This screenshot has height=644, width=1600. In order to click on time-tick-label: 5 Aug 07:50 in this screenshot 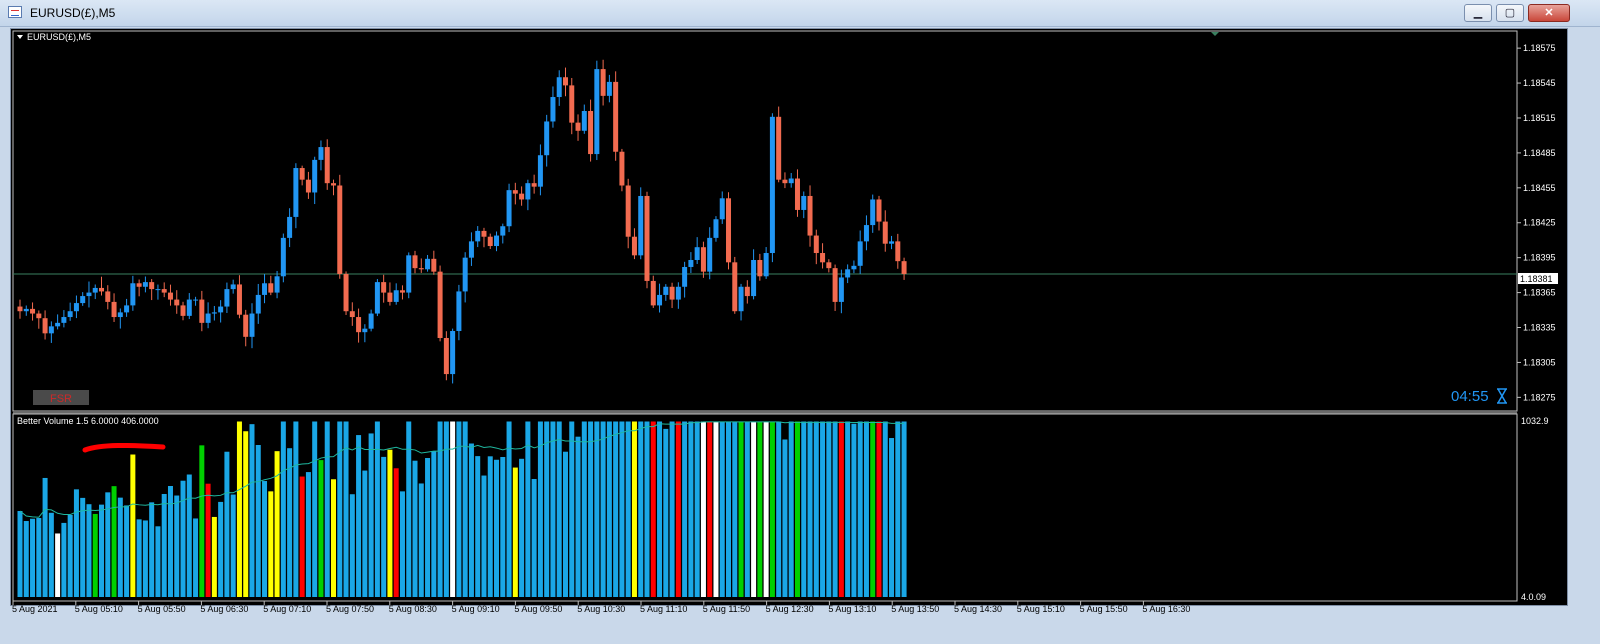, I will do `click(350, 609)`.